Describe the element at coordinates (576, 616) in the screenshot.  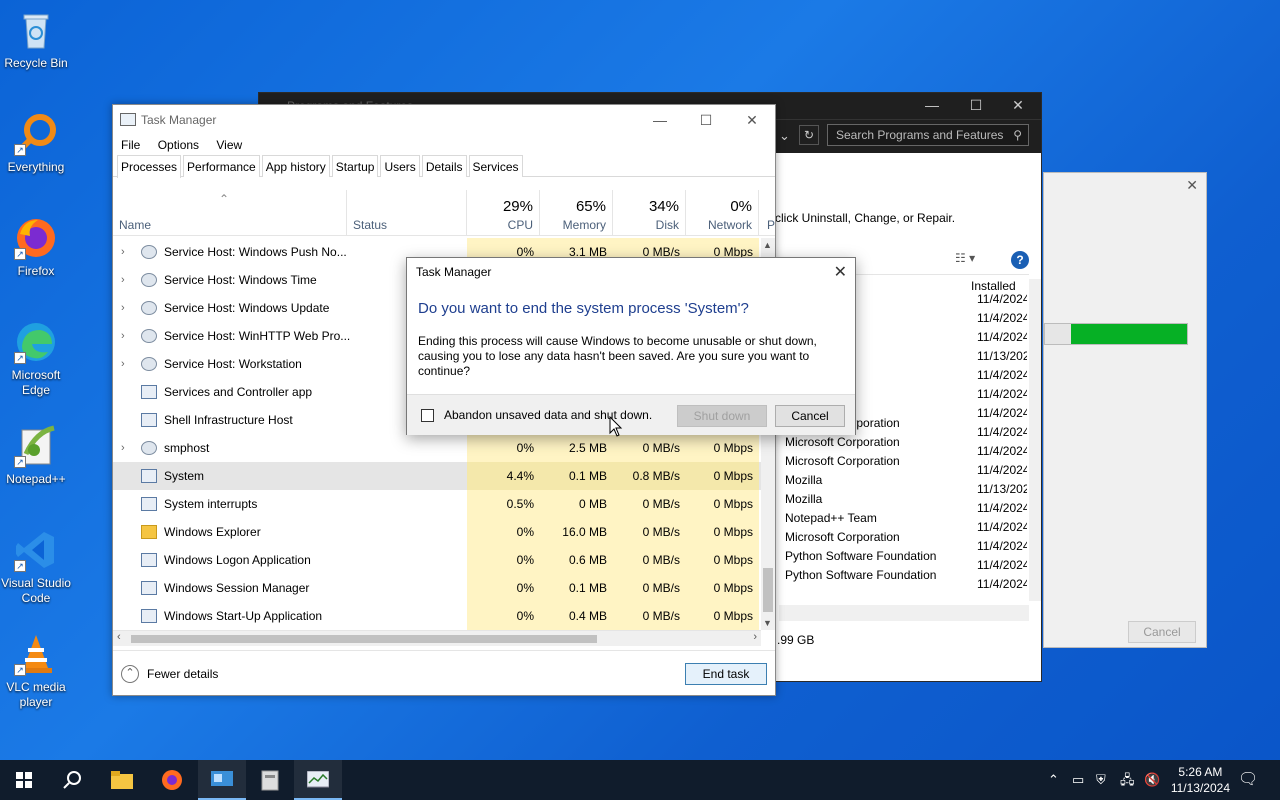
I see `memory-cell: 0.4 MB` at that location.